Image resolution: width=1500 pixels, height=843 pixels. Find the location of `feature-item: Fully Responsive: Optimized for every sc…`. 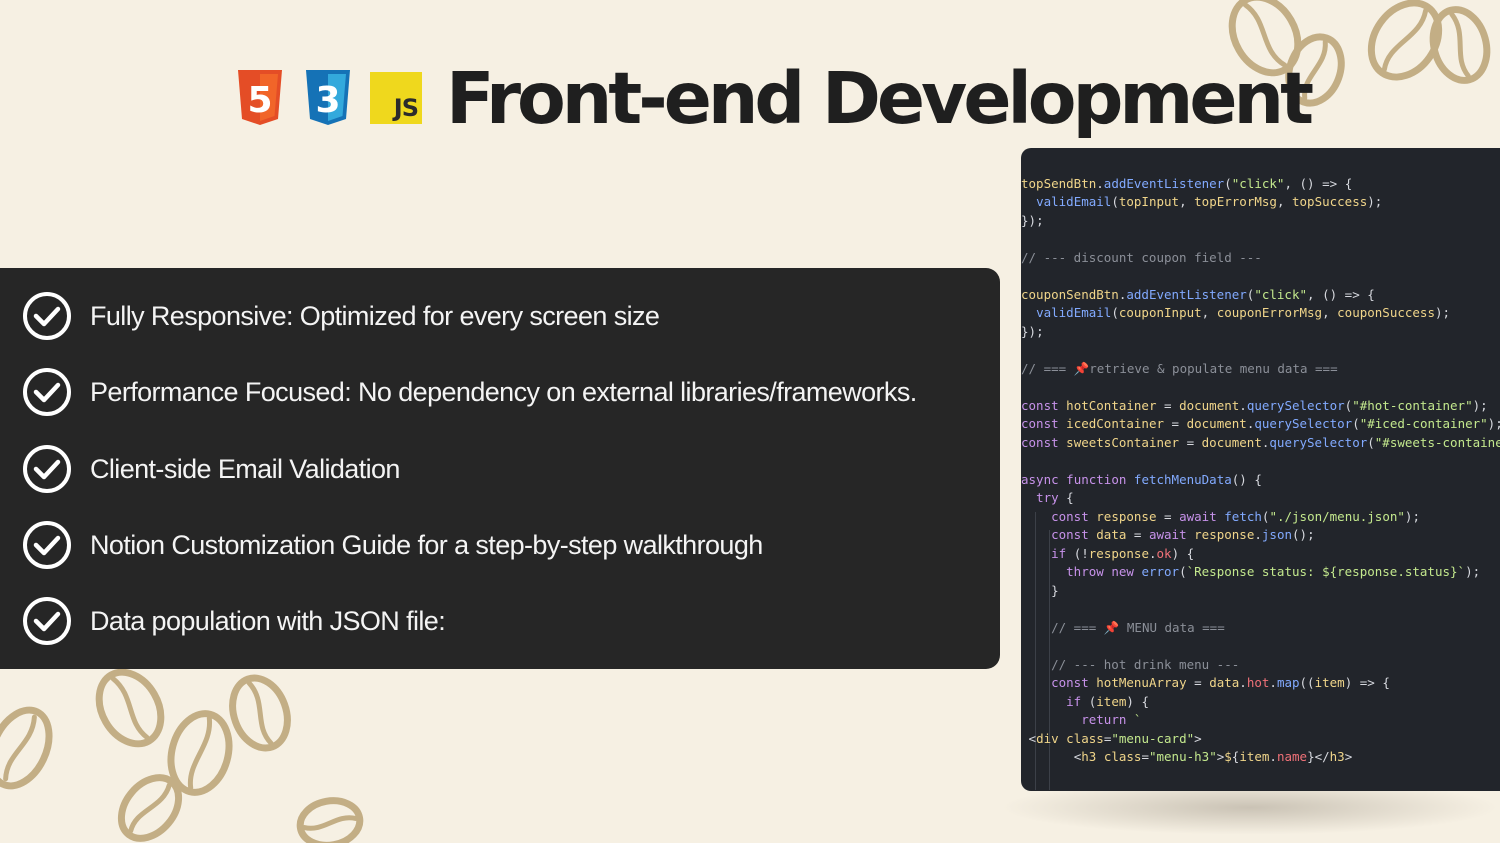

feature-item: Fully Responsive: Optimized for every sc… is located at coordinates (341, 316).